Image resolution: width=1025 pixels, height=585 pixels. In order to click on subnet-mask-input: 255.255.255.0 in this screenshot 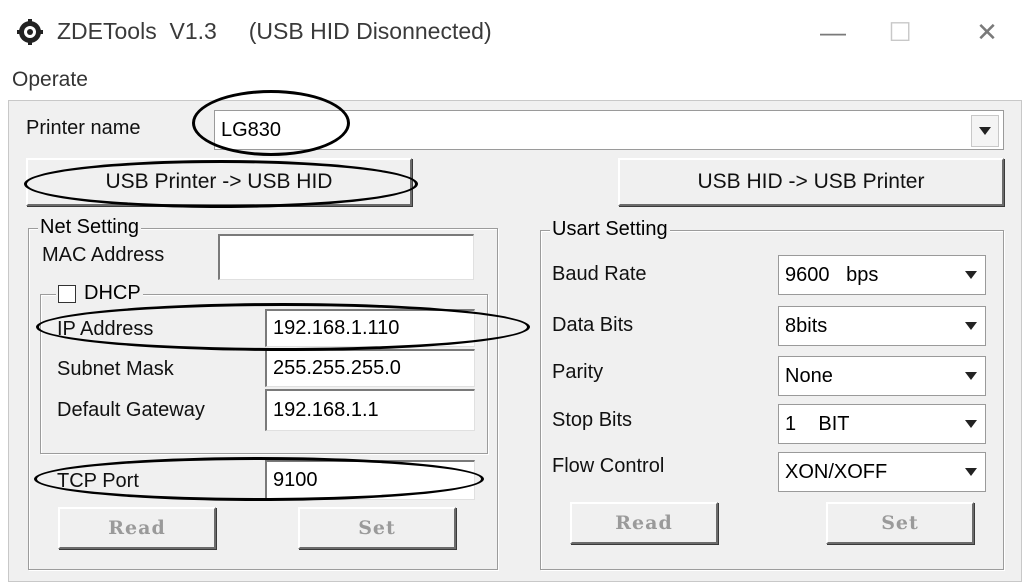, I will do `click(370, 368)`.